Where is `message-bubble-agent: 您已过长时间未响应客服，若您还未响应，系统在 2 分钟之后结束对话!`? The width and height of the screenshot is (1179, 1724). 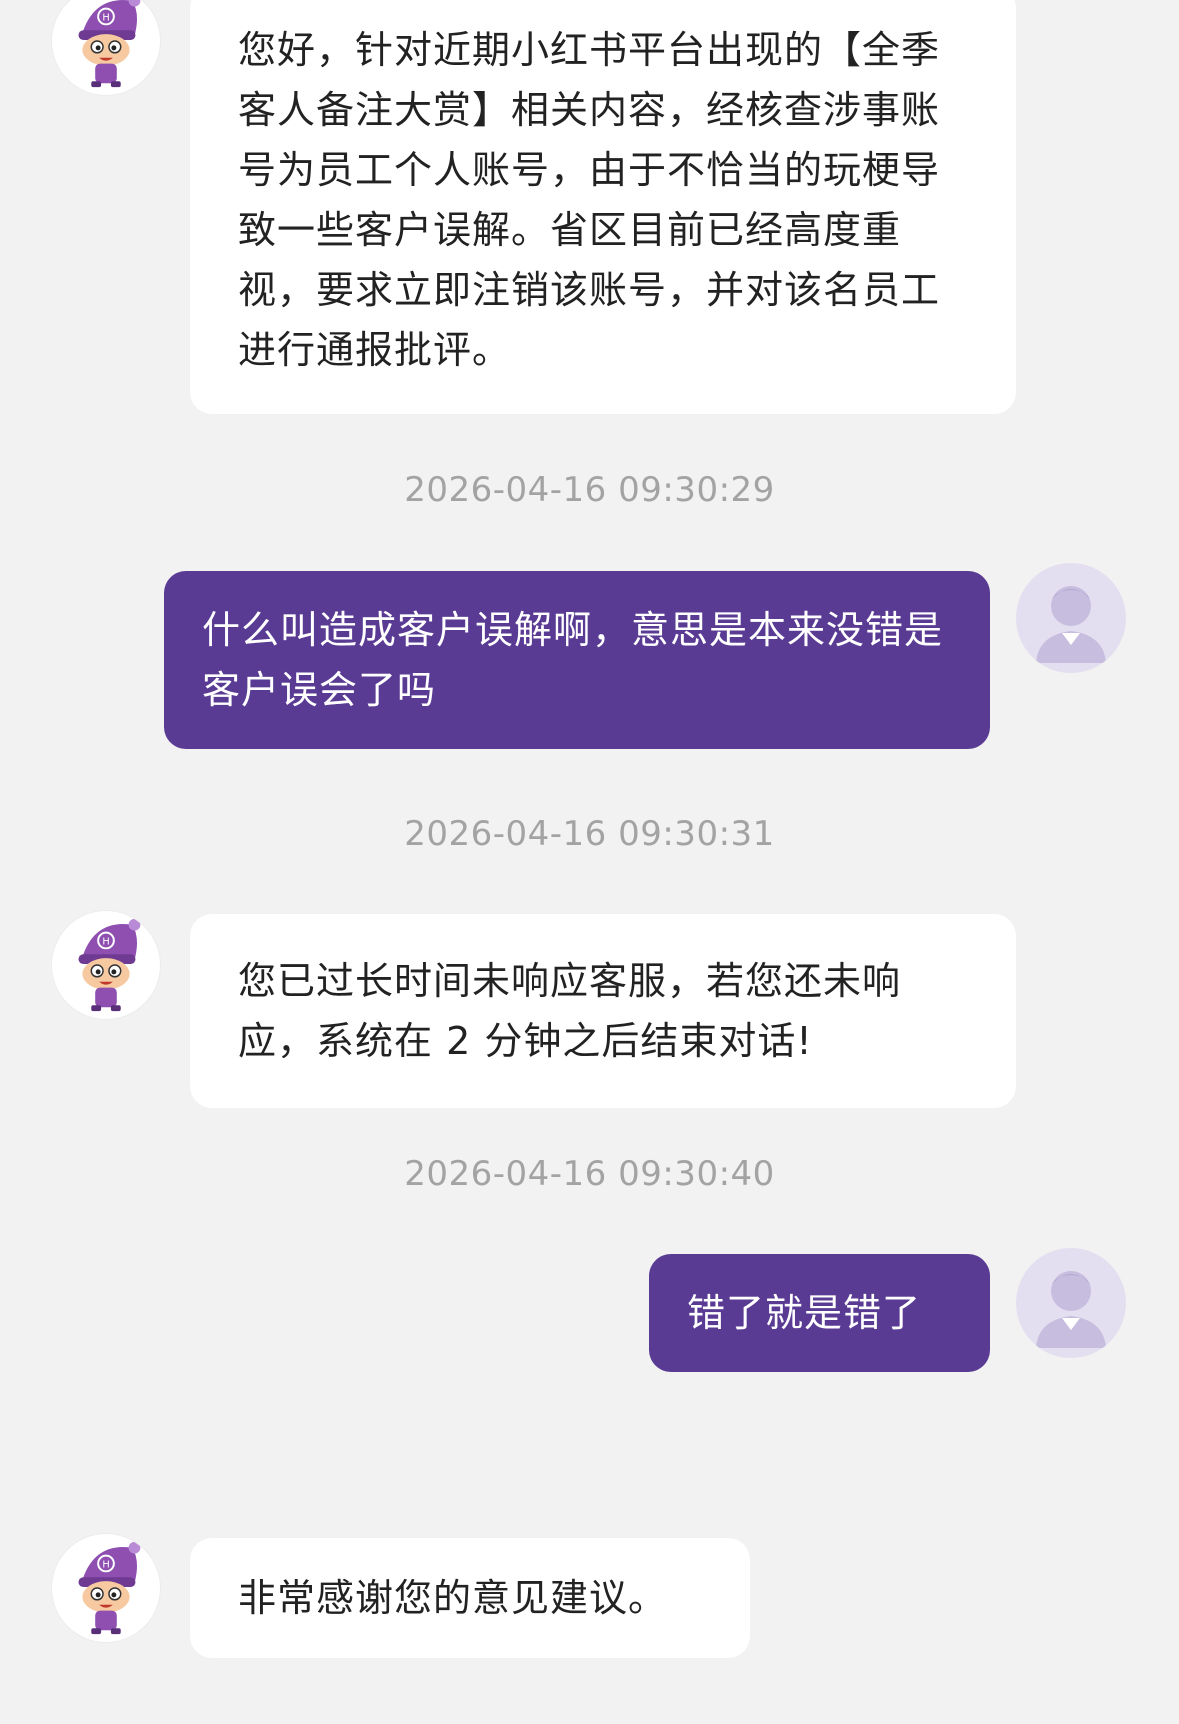 message-bubble-agent: 您已过长时间未响应客服，若您还未响应，系统在 2 分钟之后结束对话! is located at coordinates (603, 1011).